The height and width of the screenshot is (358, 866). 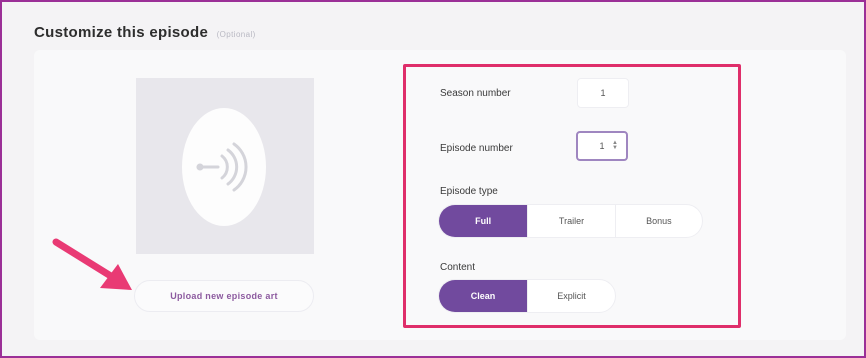 I want to click on art-circle, so click(x=224, y=167).